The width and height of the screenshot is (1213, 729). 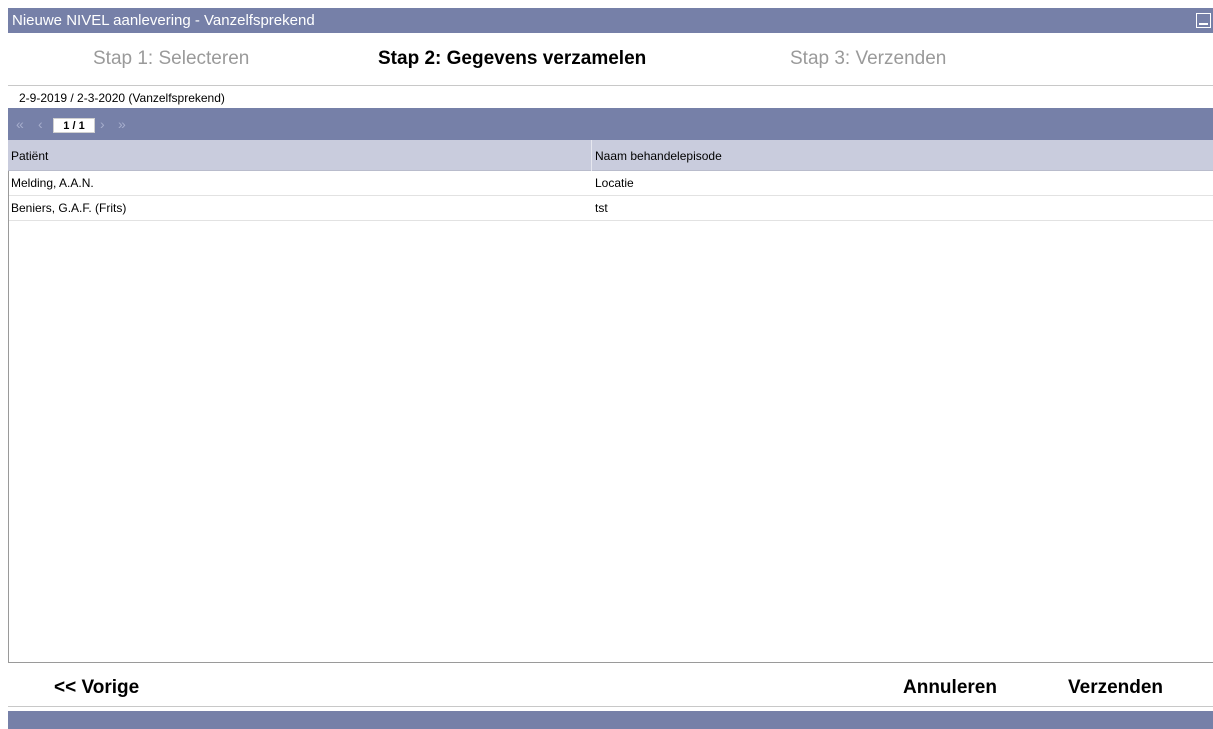 I want to click on cell-patient: Melding, A.A.N., so click(x=52, y=183).